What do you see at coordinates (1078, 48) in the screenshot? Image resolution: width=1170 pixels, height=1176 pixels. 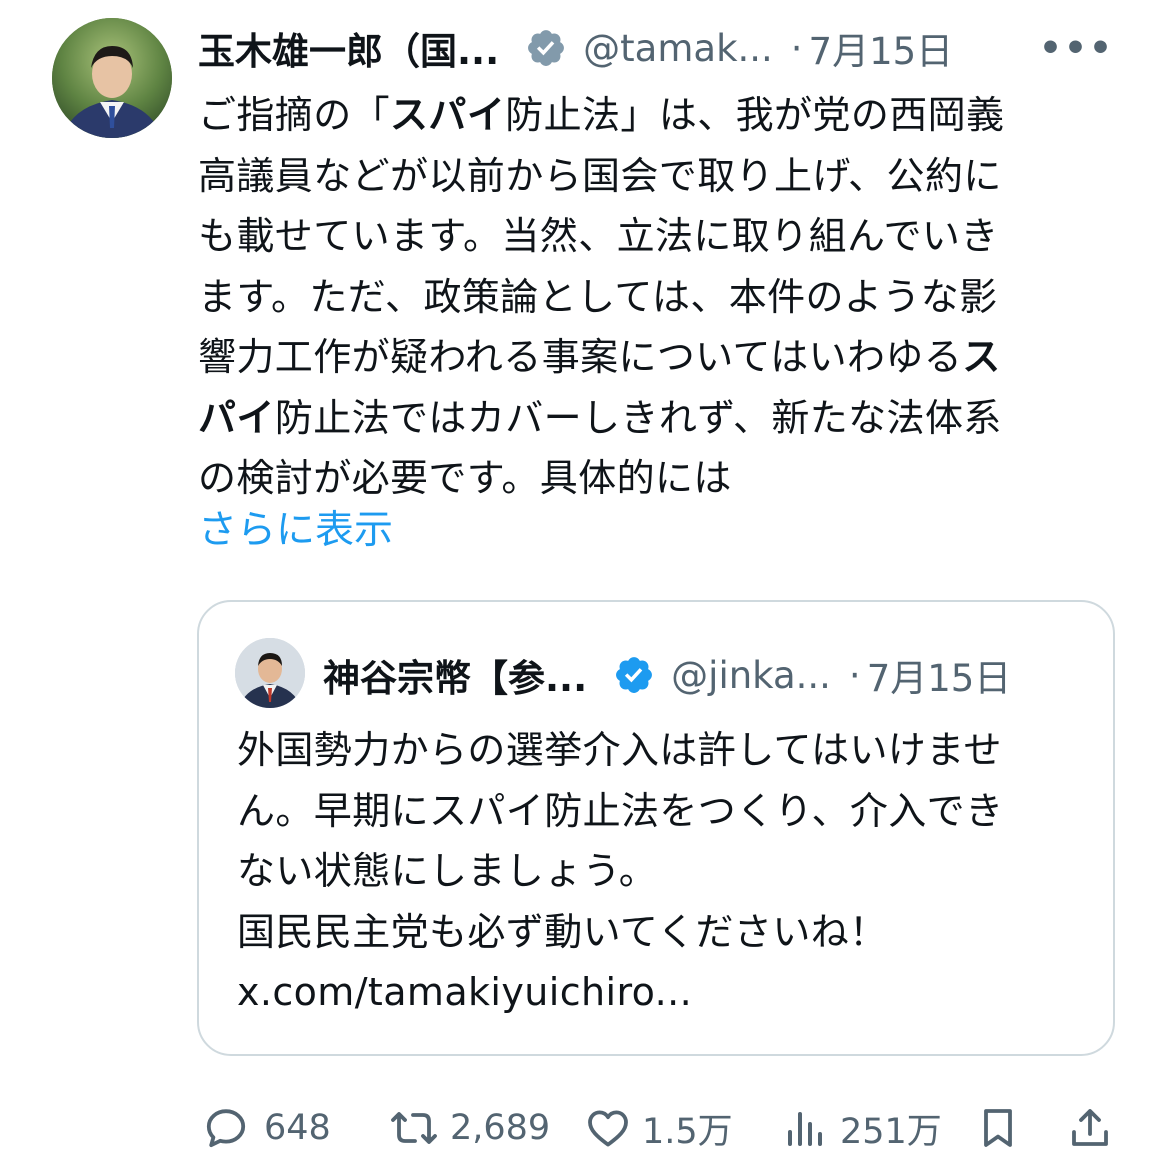 I see `more-options-icon: •••` at bounding box center [1078, 48].